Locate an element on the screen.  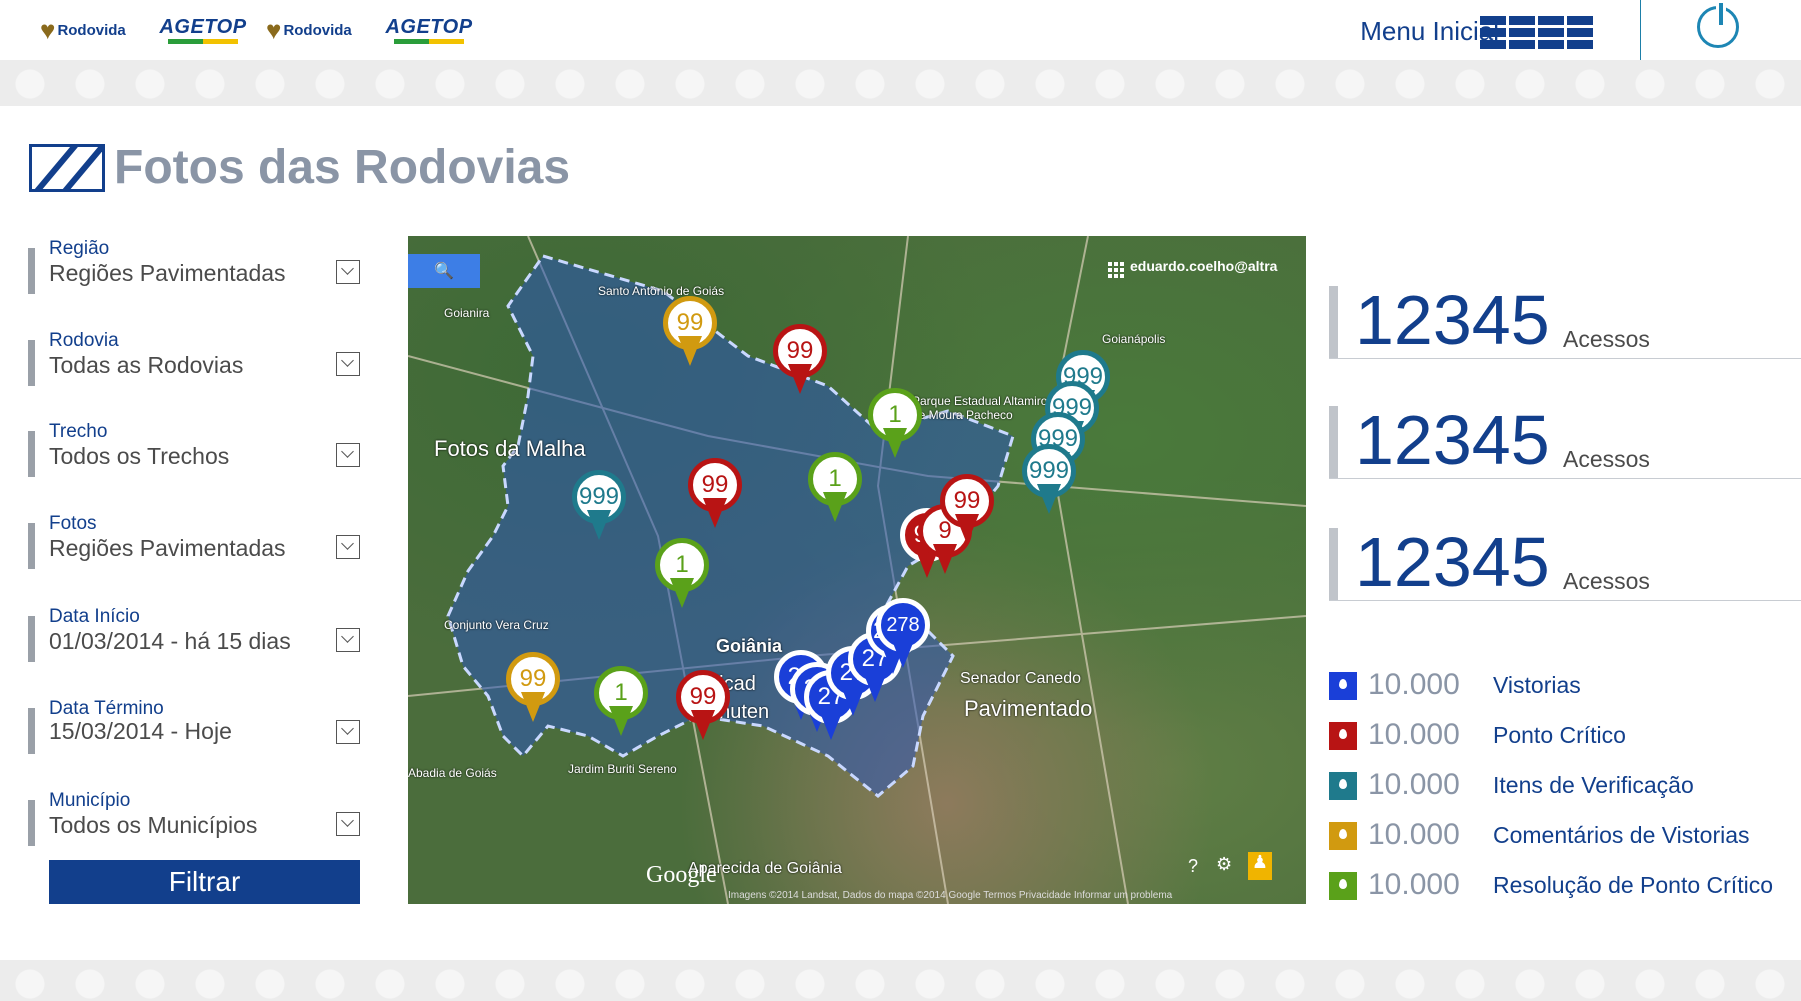
filter-value: Todas as Rodovias is located at coordinates (146, 365).